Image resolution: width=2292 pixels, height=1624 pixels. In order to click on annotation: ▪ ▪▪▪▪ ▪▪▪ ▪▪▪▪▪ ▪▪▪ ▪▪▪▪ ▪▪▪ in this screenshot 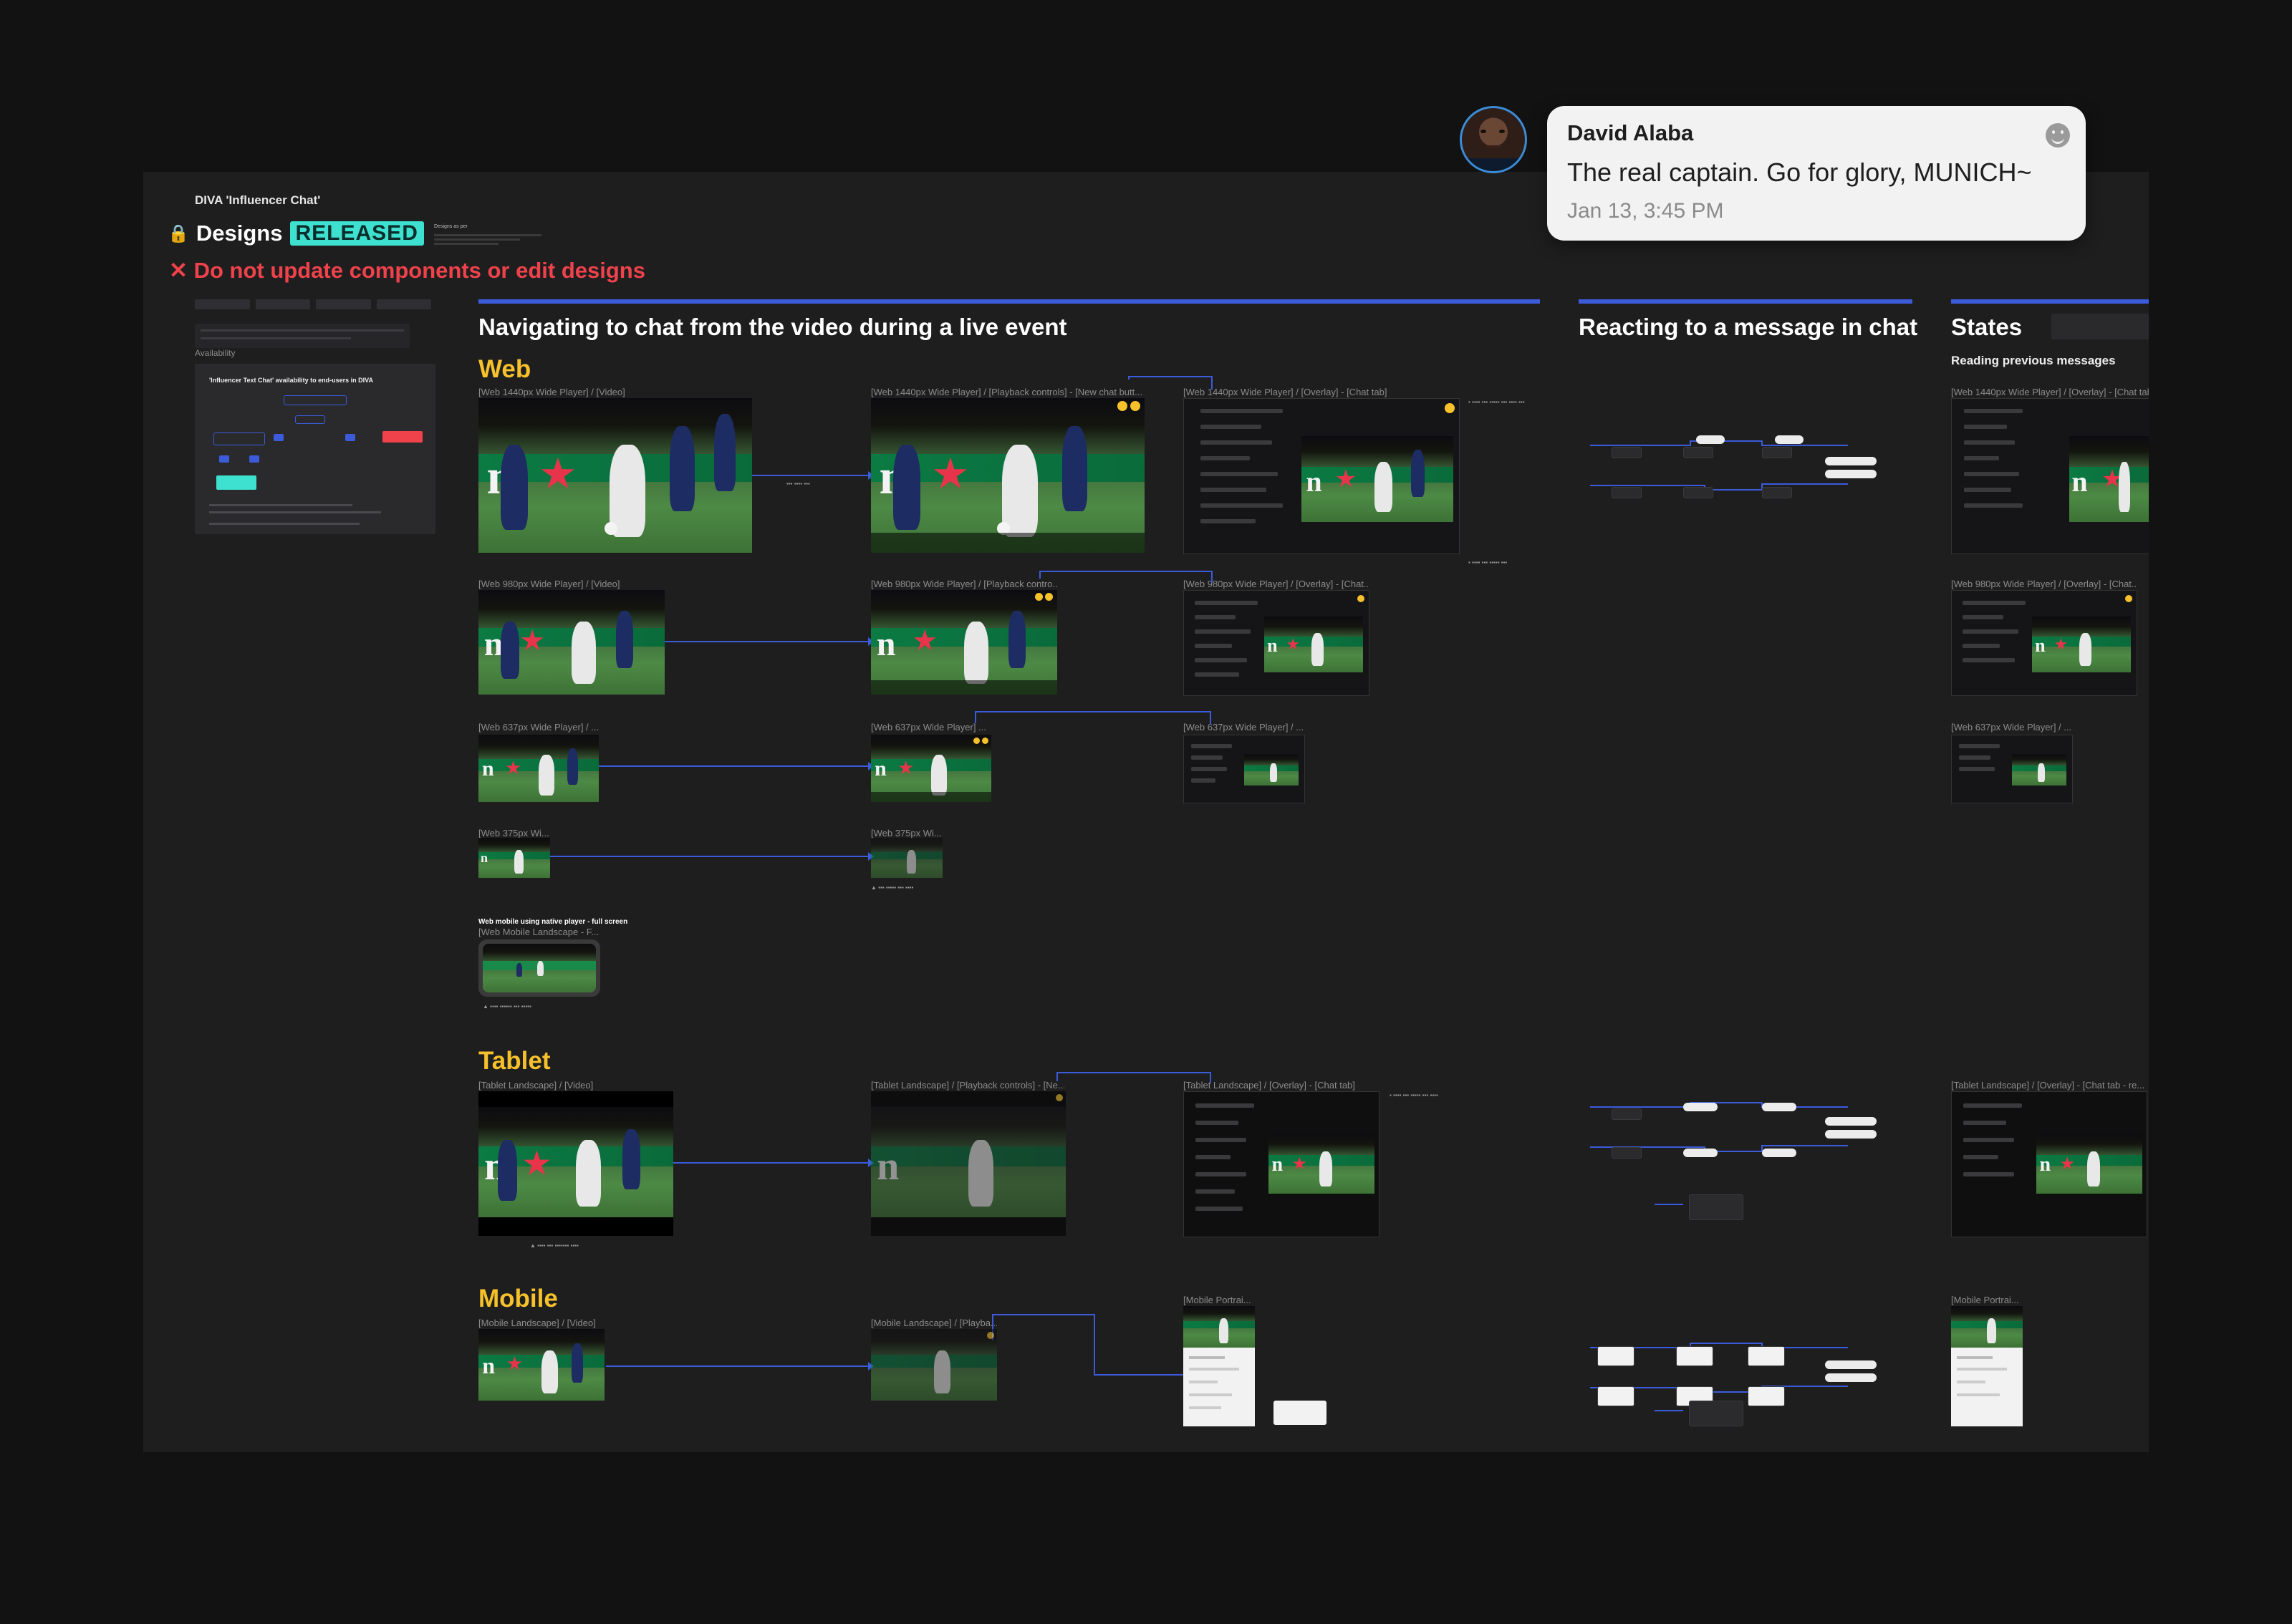, I will do `click(1497, 402)`.